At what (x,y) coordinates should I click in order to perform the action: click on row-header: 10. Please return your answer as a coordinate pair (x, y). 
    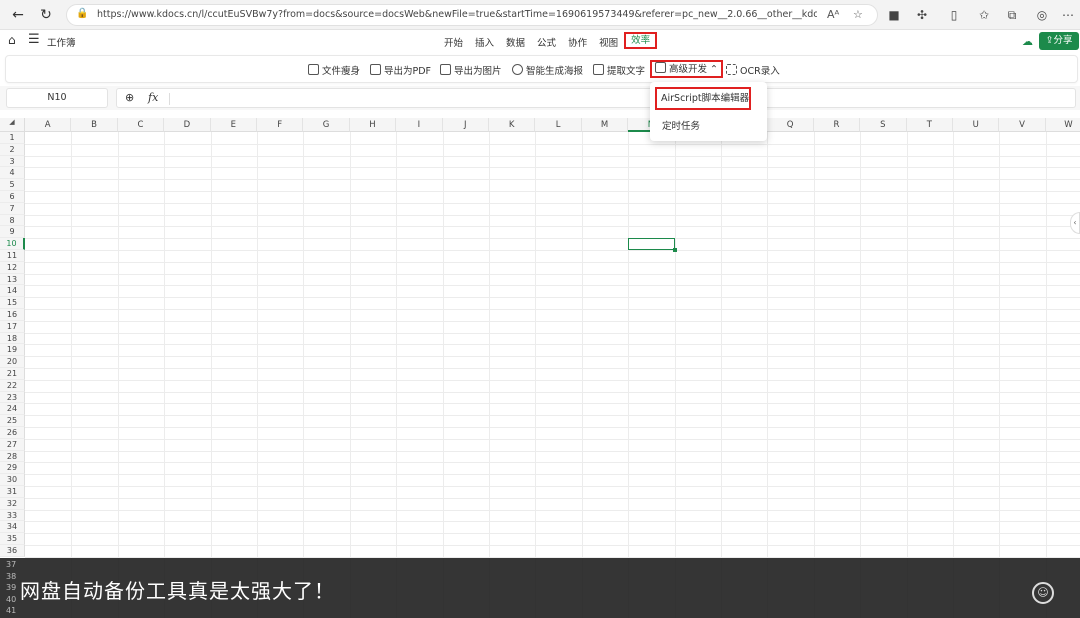
    Looking at the image, I should click on (12, 244).